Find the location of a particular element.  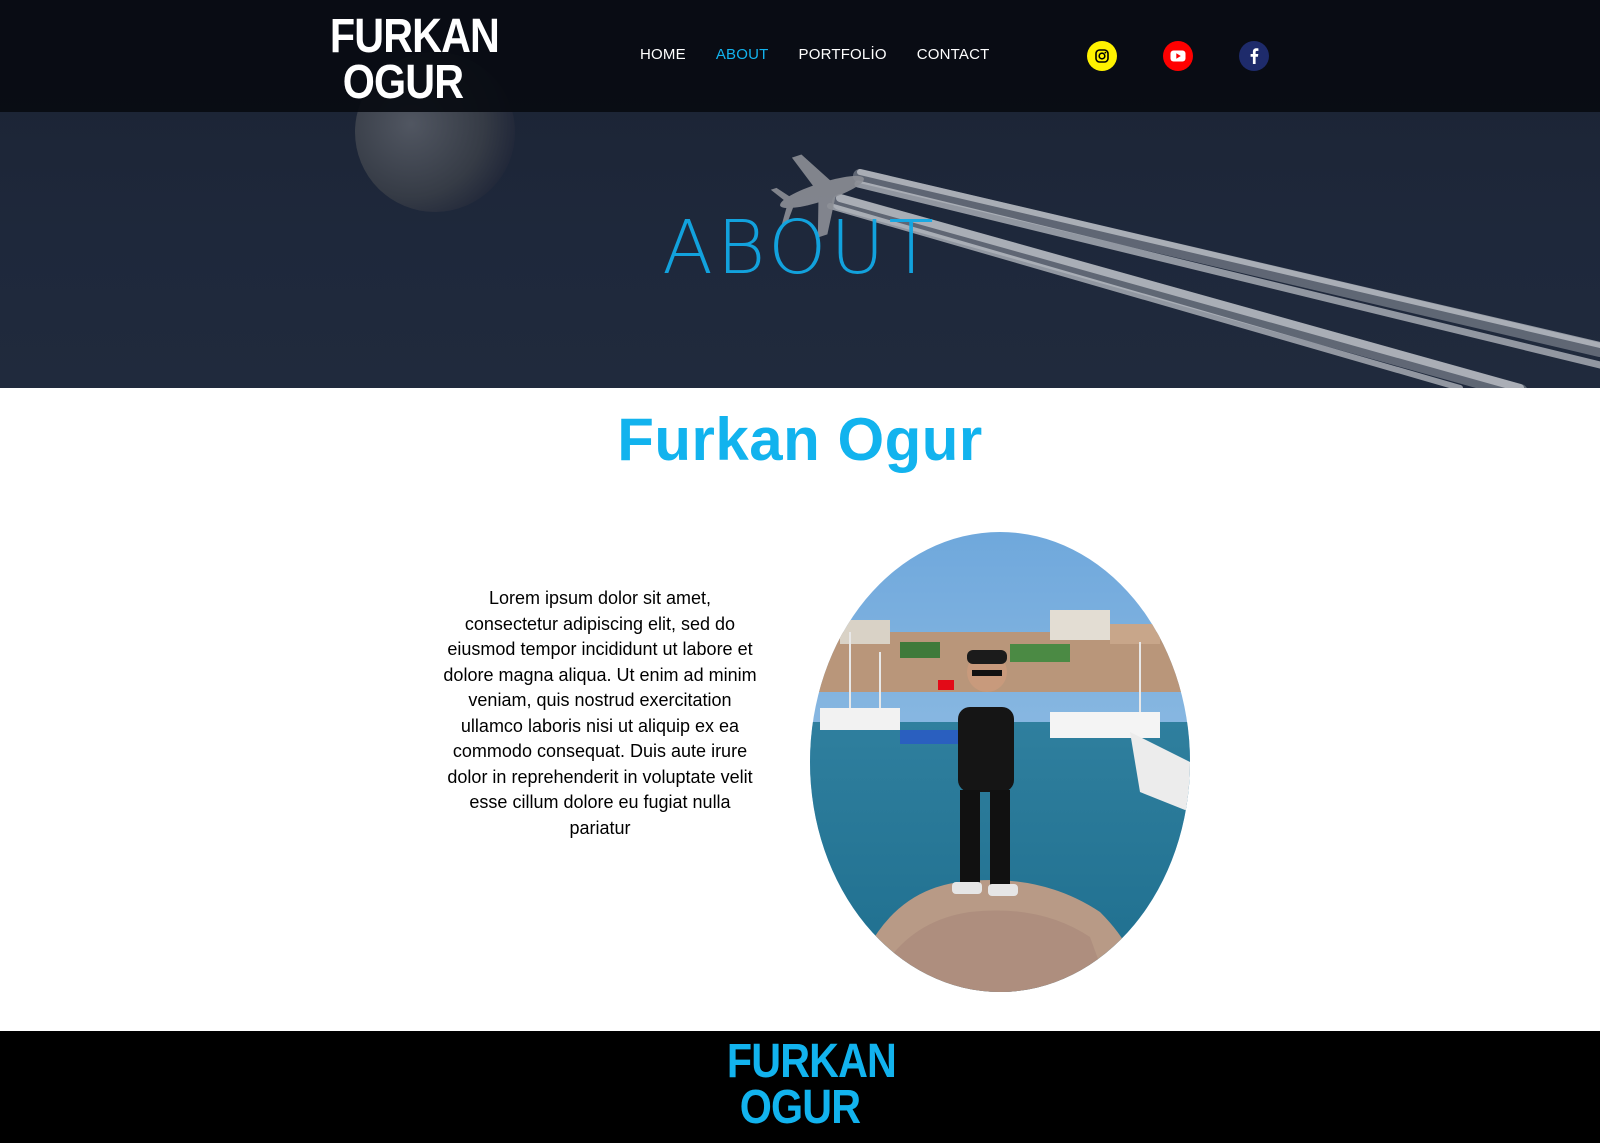

nav-item-home: HOME is located at coordinates (663, 54).